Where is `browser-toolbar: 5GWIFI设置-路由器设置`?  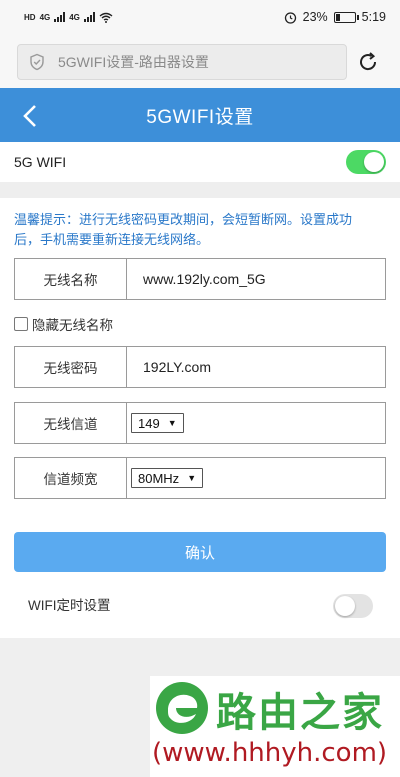
browser-toolbar: 5GWIFI设置-路由器设置 is located at coordinates (200, 61).